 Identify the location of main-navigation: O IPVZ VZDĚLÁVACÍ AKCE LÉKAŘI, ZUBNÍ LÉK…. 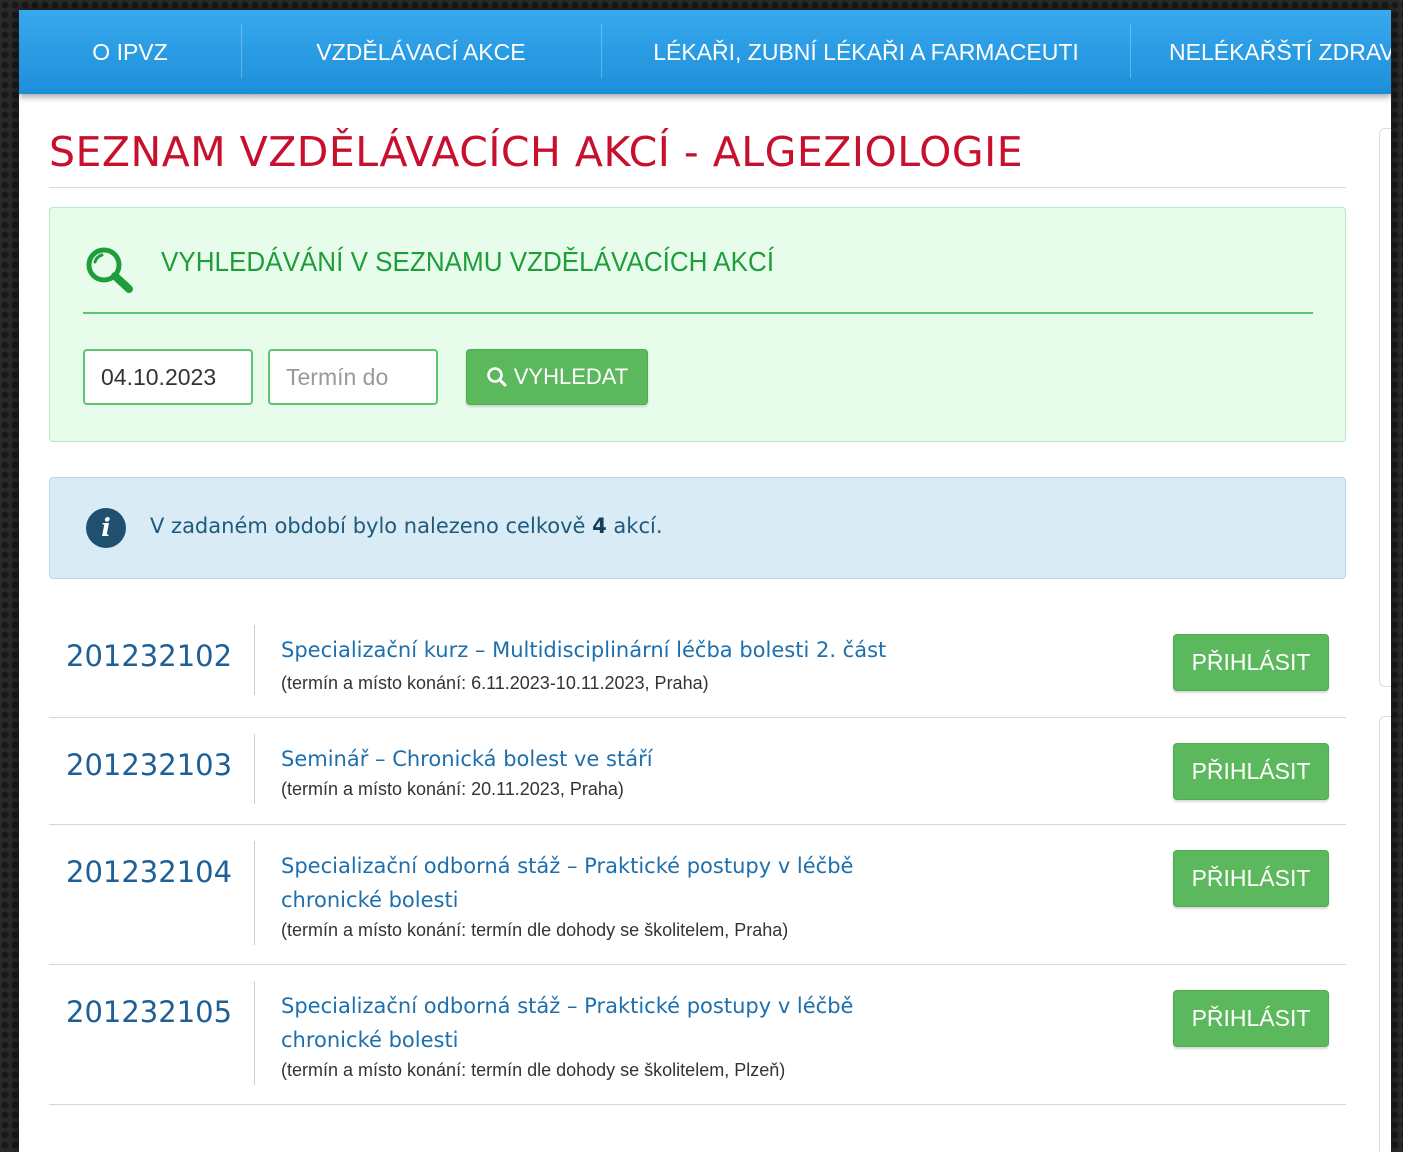
(705, 52).